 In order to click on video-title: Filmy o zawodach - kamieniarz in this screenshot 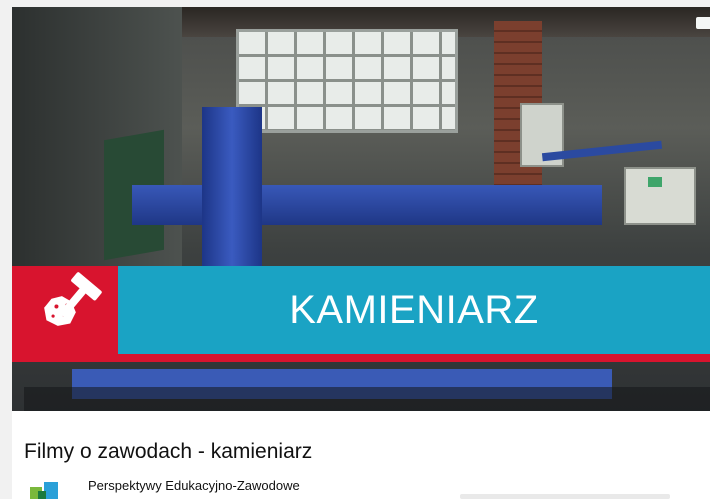, I will do `click(168, 452)`.